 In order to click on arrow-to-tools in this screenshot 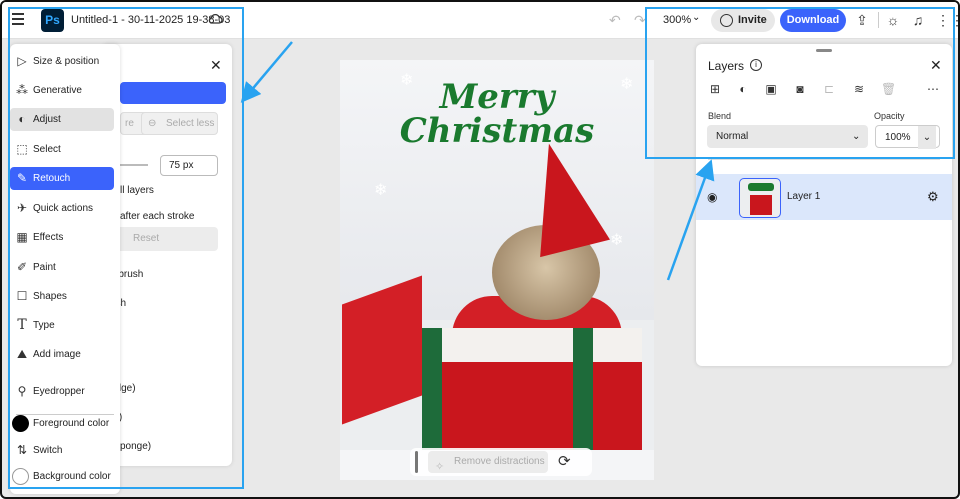, I will do `click(266, 72)`.